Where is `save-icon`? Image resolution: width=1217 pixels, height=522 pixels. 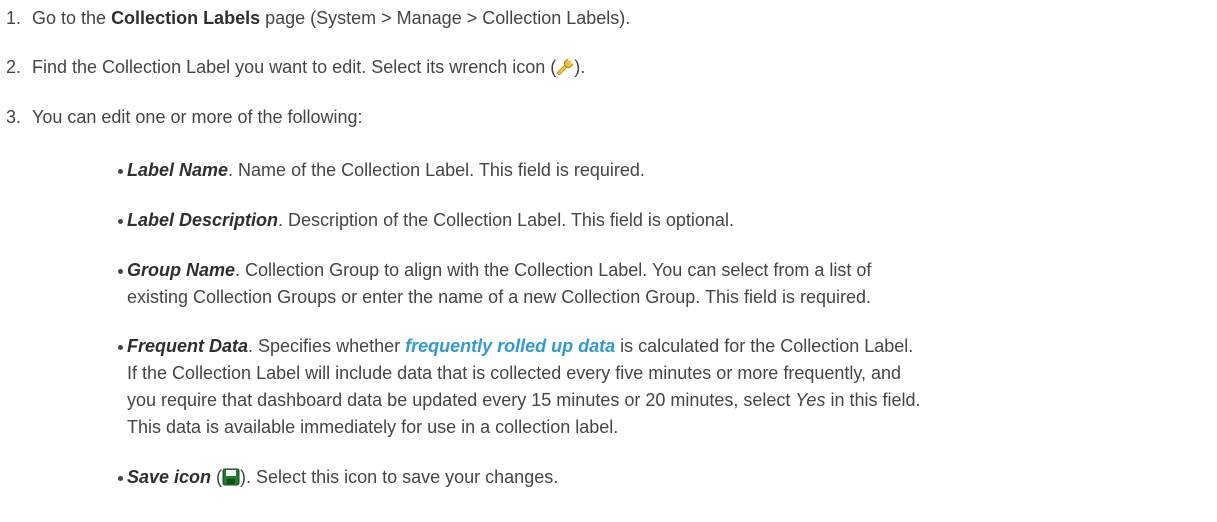
save-icon is located at coordinates (231, 476).